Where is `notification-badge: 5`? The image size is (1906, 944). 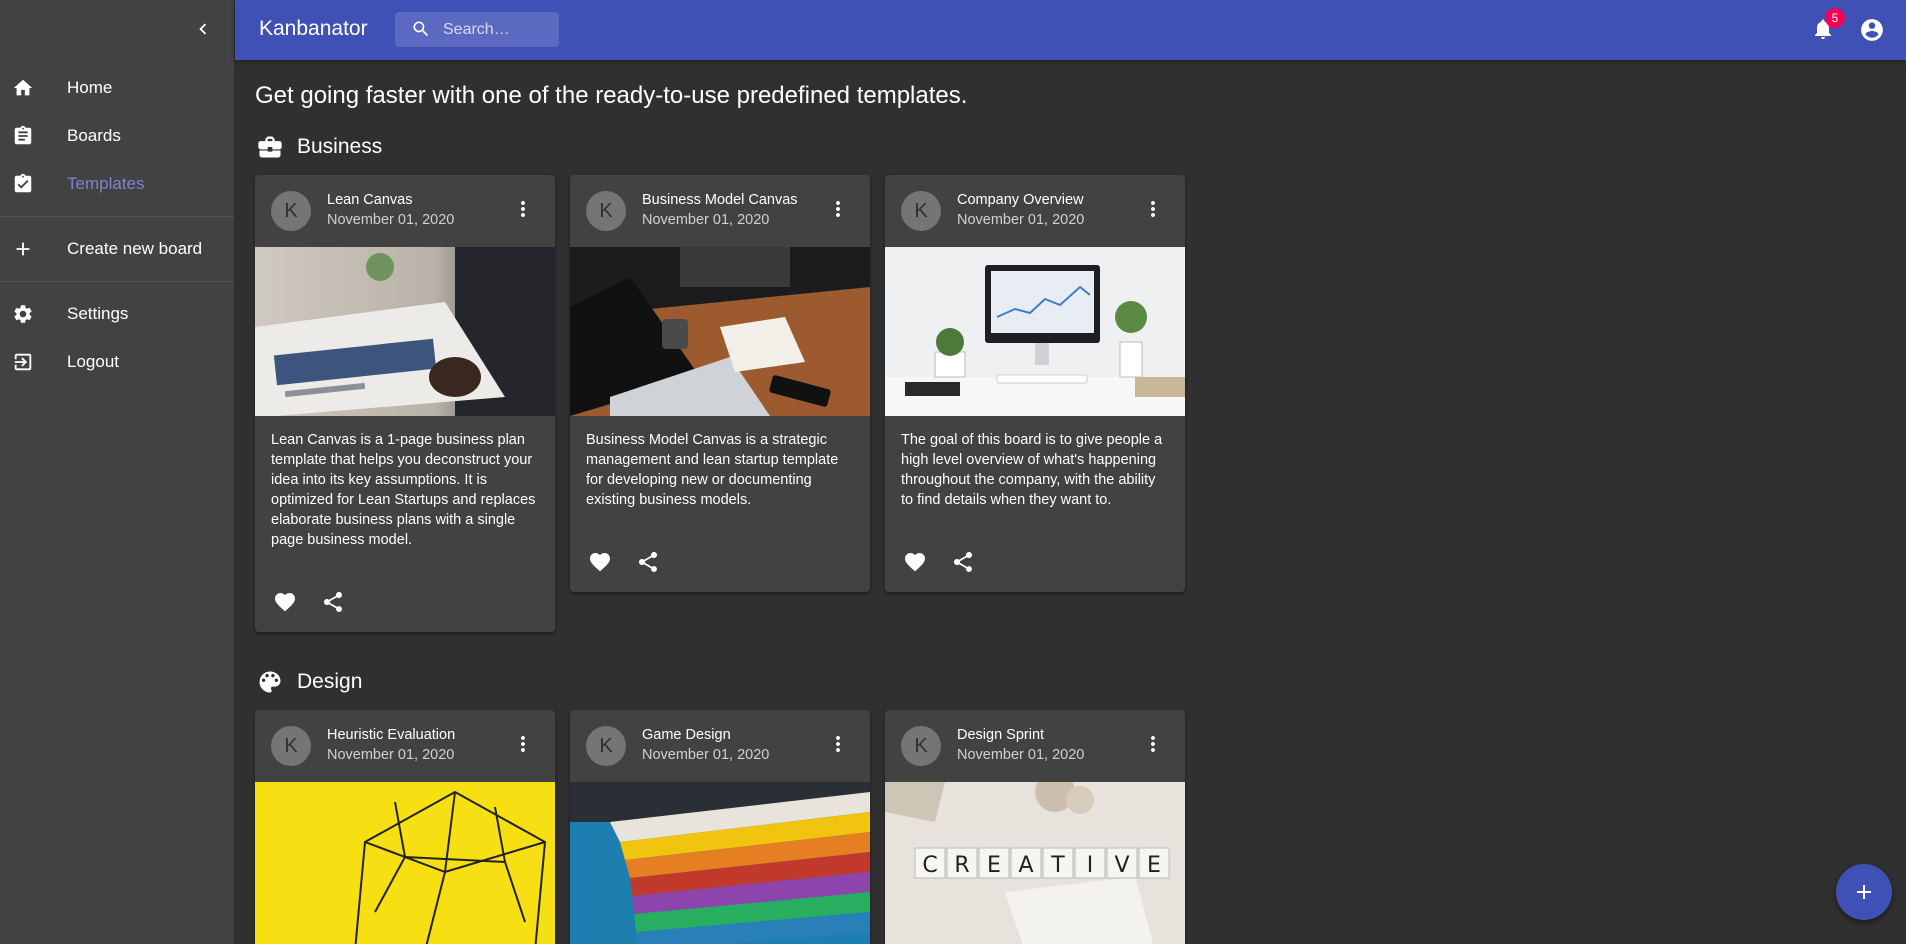
notification-badge: 5 is located at coordinates (1835, 18).